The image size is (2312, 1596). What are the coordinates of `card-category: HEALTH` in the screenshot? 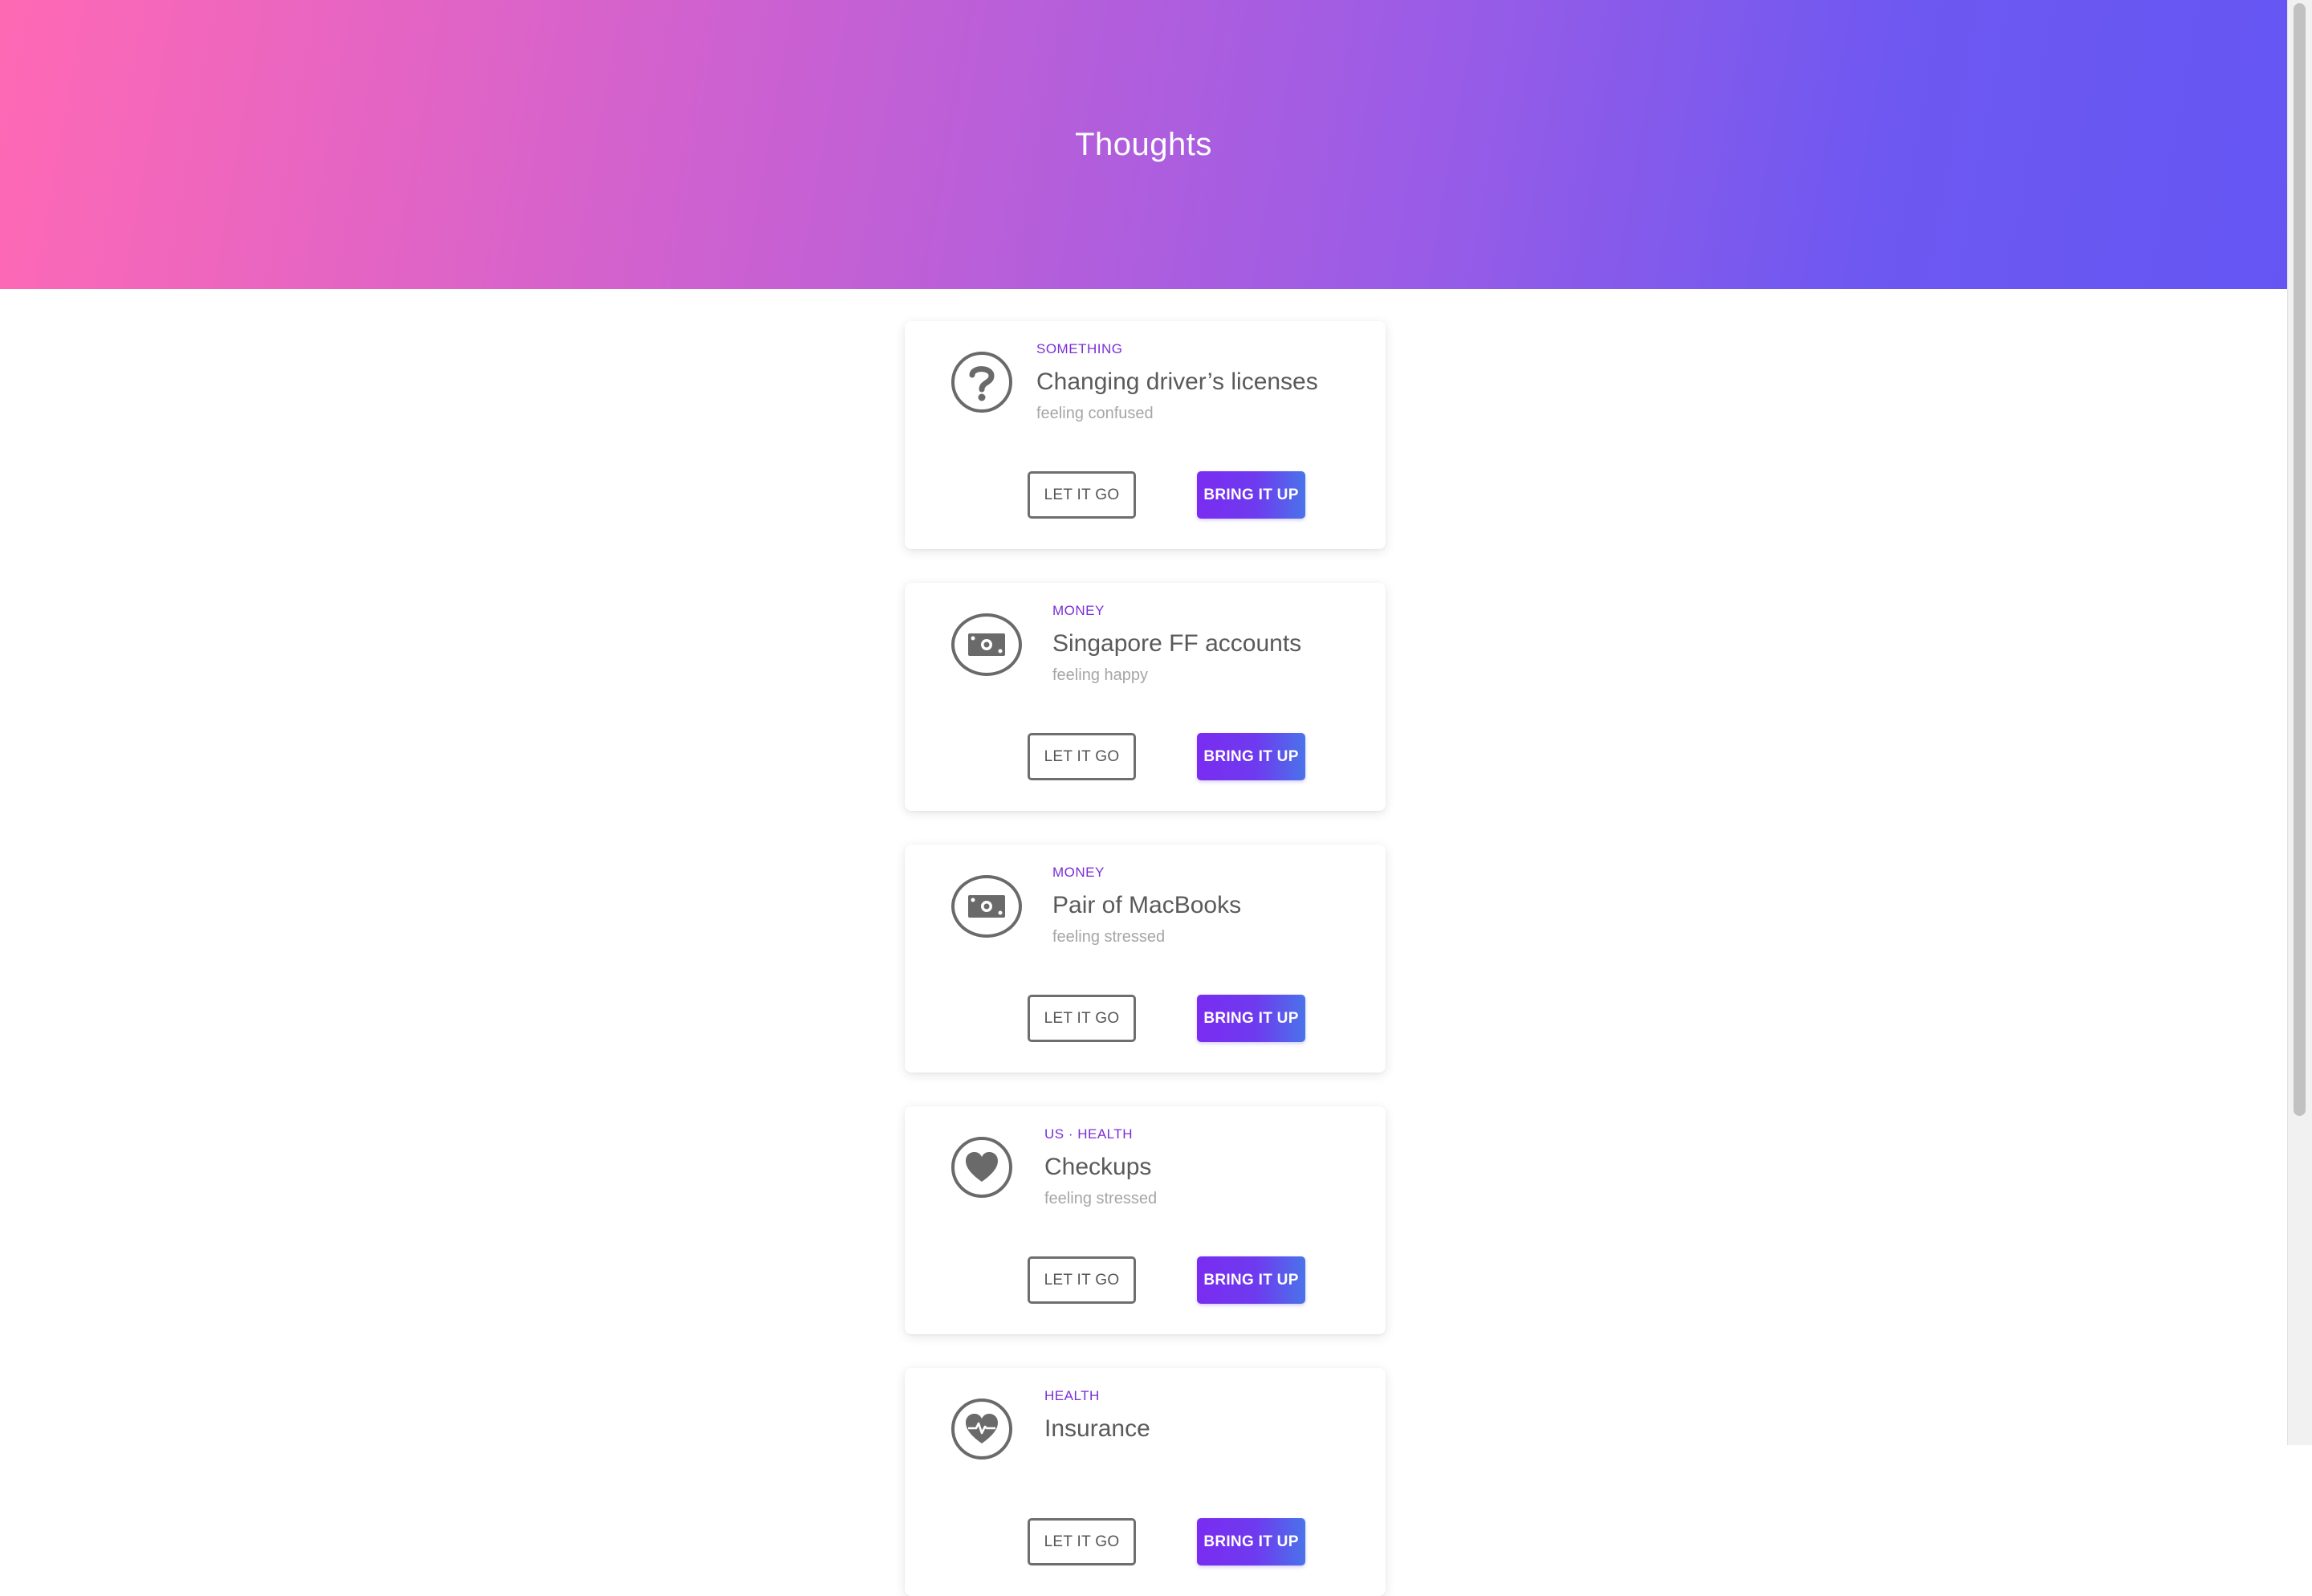 It's located at (1072, 1396).